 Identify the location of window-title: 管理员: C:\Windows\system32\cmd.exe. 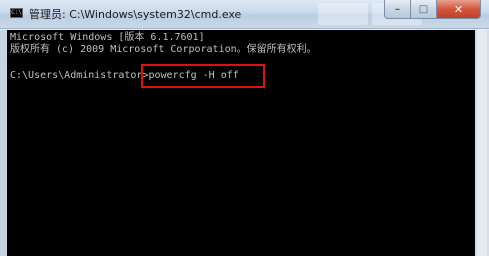
(135, 14).